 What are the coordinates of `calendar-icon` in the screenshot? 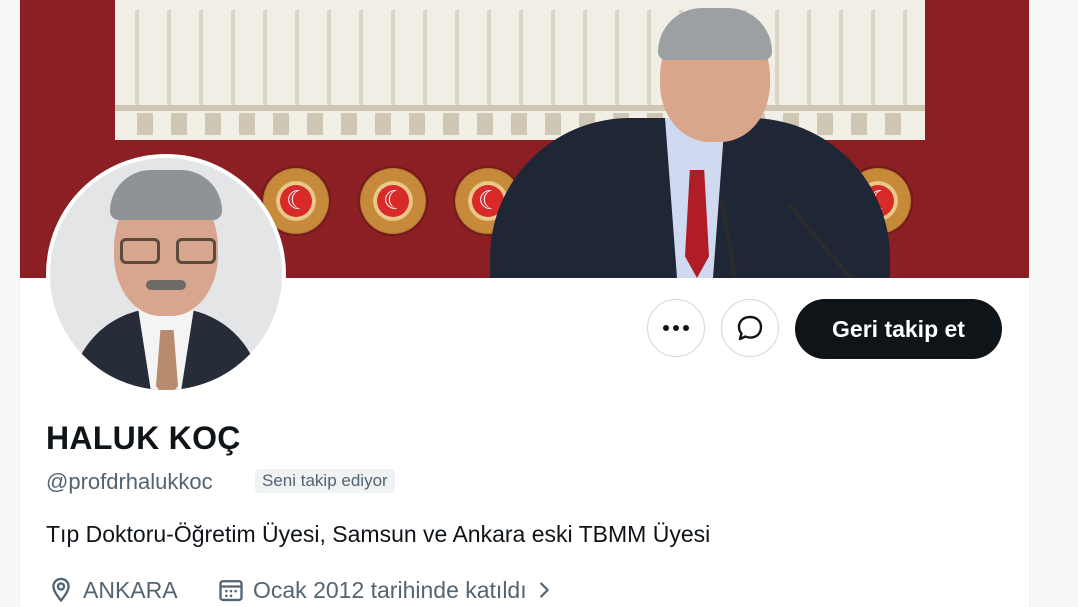 It's located at (231, 591).